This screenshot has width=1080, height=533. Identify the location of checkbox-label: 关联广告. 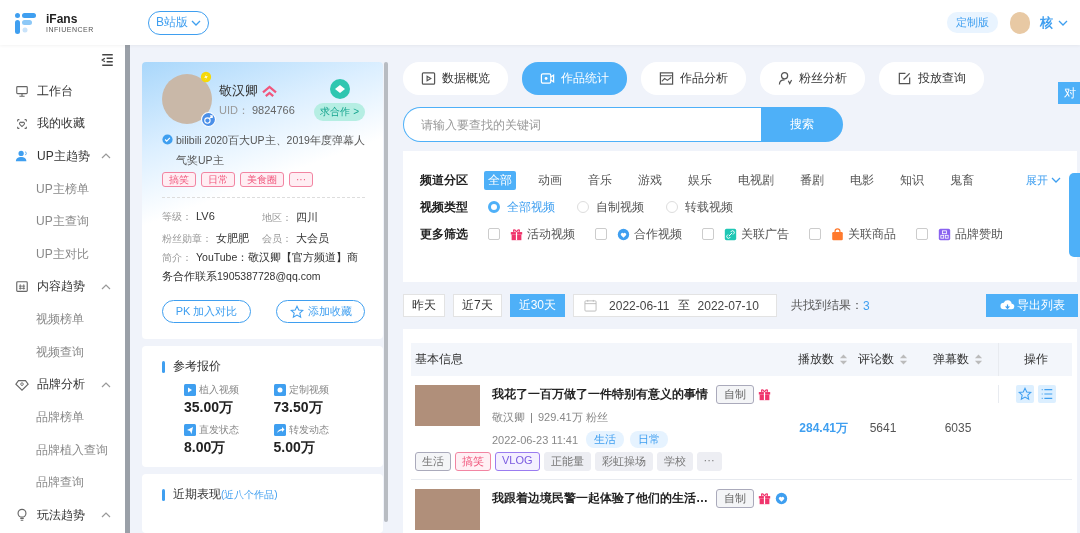
(765, 234).